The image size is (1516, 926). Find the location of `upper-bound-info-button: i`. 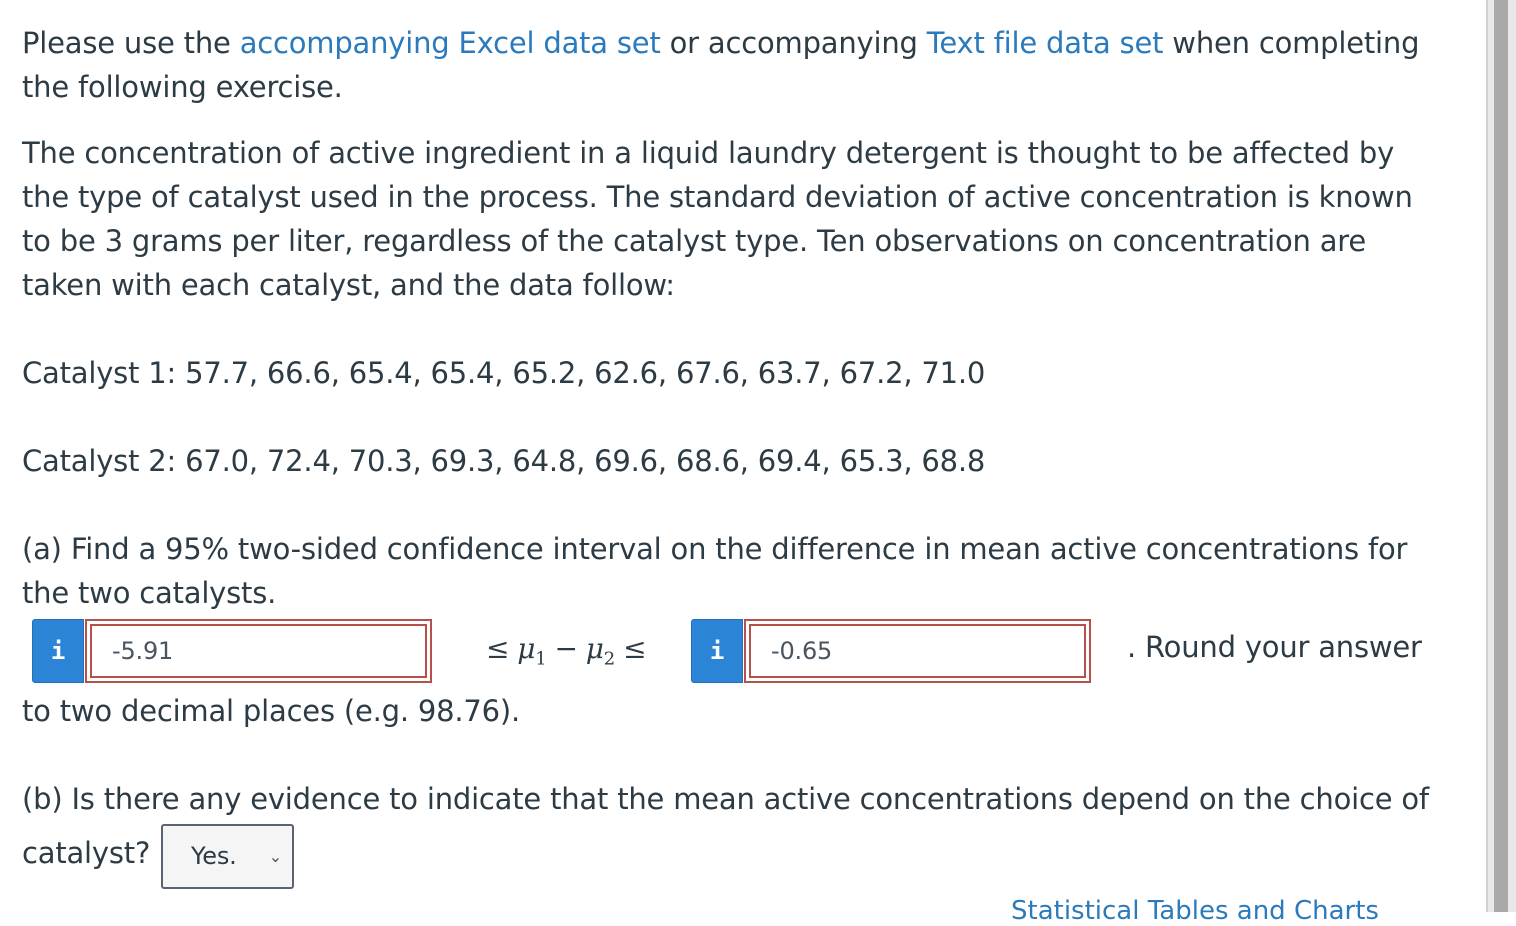

upper-bound-info-button: i is located at coordinates (717, 651).